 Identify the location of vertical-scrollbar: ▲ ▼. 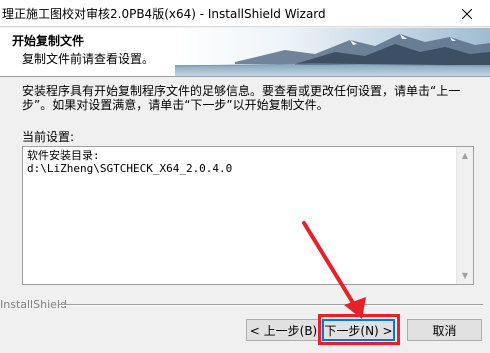
(464, 215).